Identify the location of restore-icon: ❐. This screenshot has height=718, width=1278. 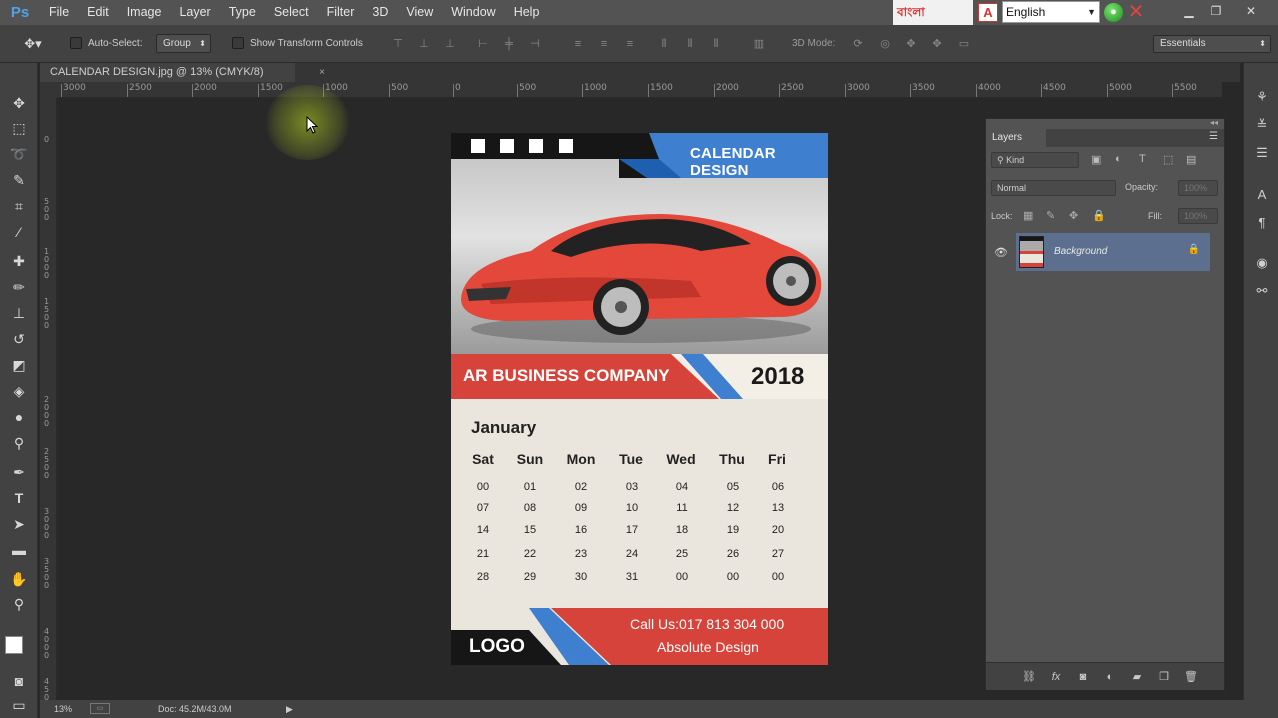
(1216, 11).